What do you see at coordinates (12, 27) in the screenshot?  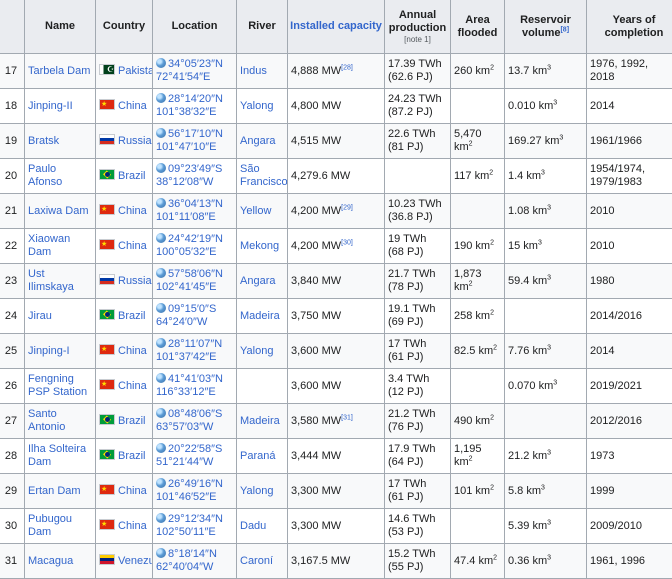 I see `rank-header` at bounding box center [12, 27].